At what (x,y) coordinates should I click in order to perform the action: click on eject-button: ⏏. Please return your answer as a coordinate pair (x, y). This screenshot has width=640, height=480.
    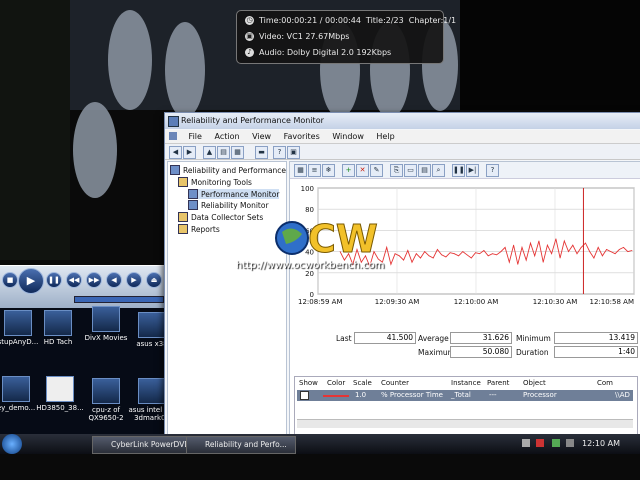
    Looking at the image, I should click on (154, 280).